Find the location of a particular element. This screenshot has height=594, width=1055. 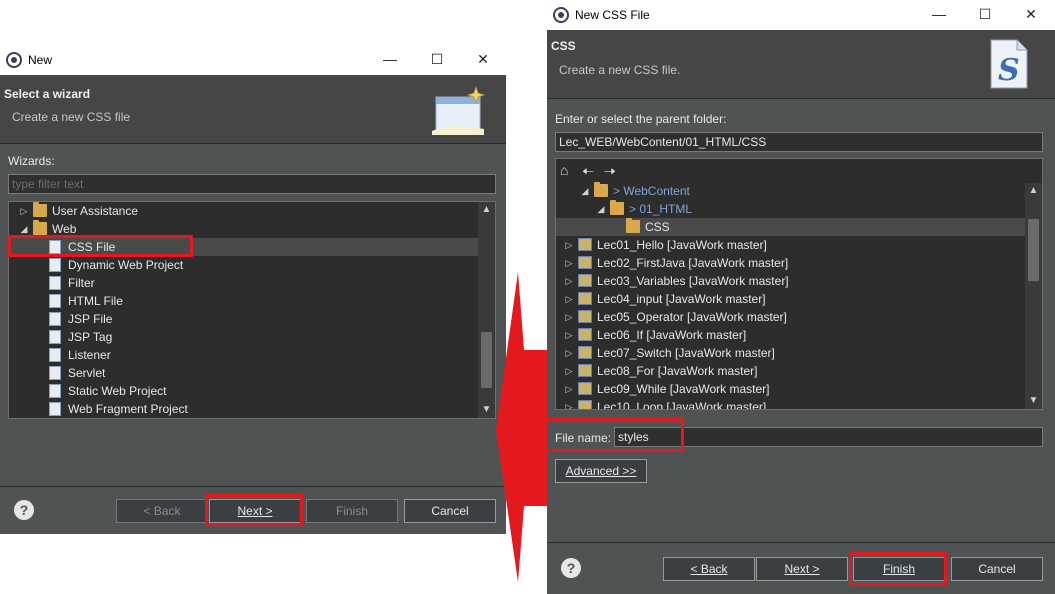

tree-item-label: JSP Tag is located at coordinates (90, 337).